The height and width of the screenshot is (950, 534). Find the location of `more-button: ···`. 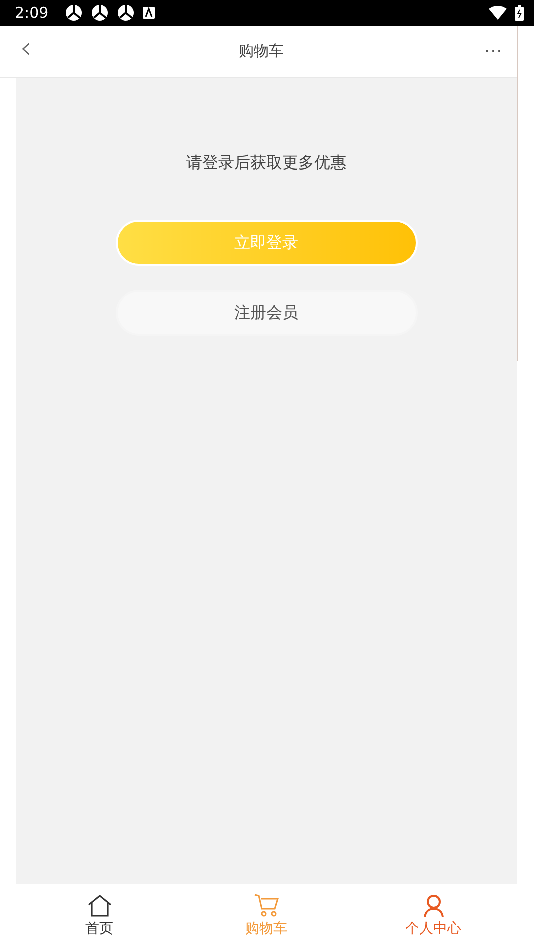

more-button: ··· is located at coordinates (483, 51).